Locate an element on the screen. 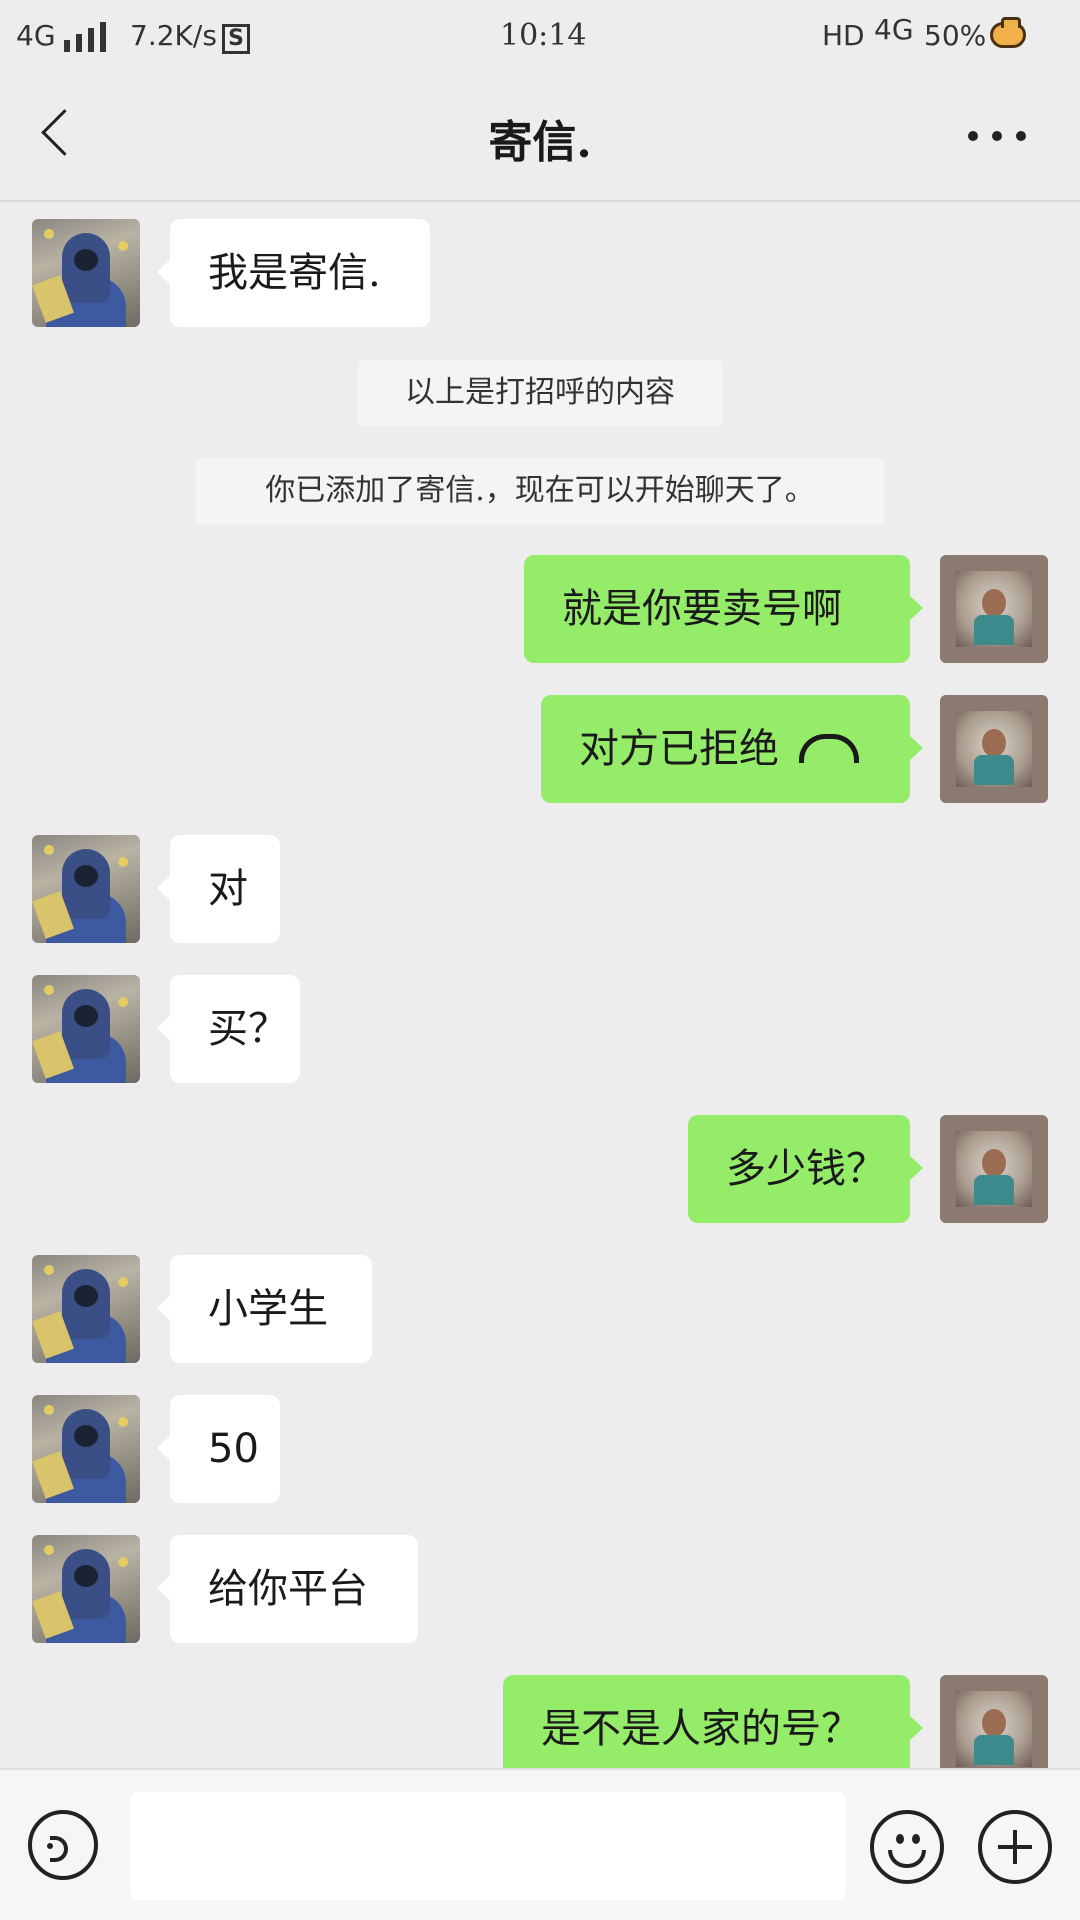 The height and width of the screenshot is (1920, 1080). battery-percent: 50% is located at coordinates (955, 35).